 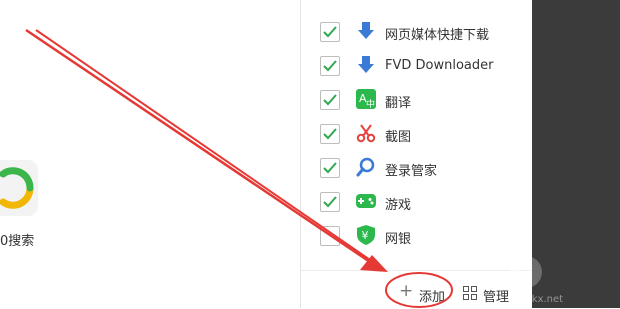 I want to click on extension-label: 游戏, so click(x=398, y=205).